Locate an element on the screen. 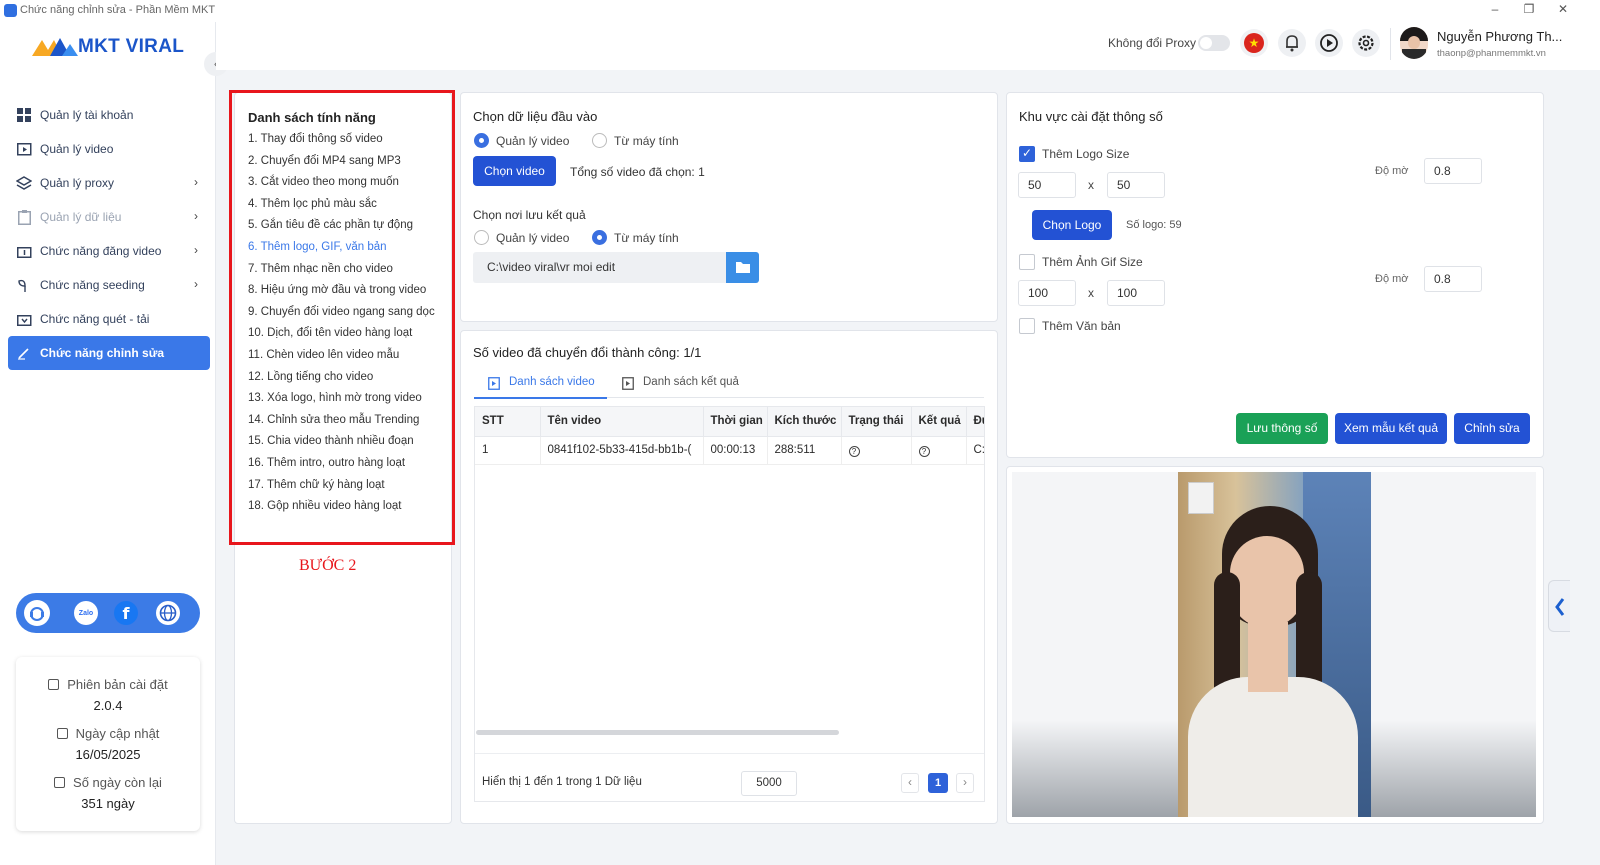  gear-icon is located at coordinates (1366, 43).